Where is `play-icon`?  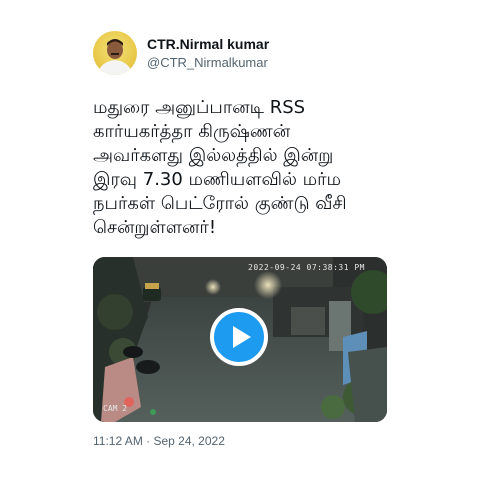 play-icon is located at coordinates (241, 337).